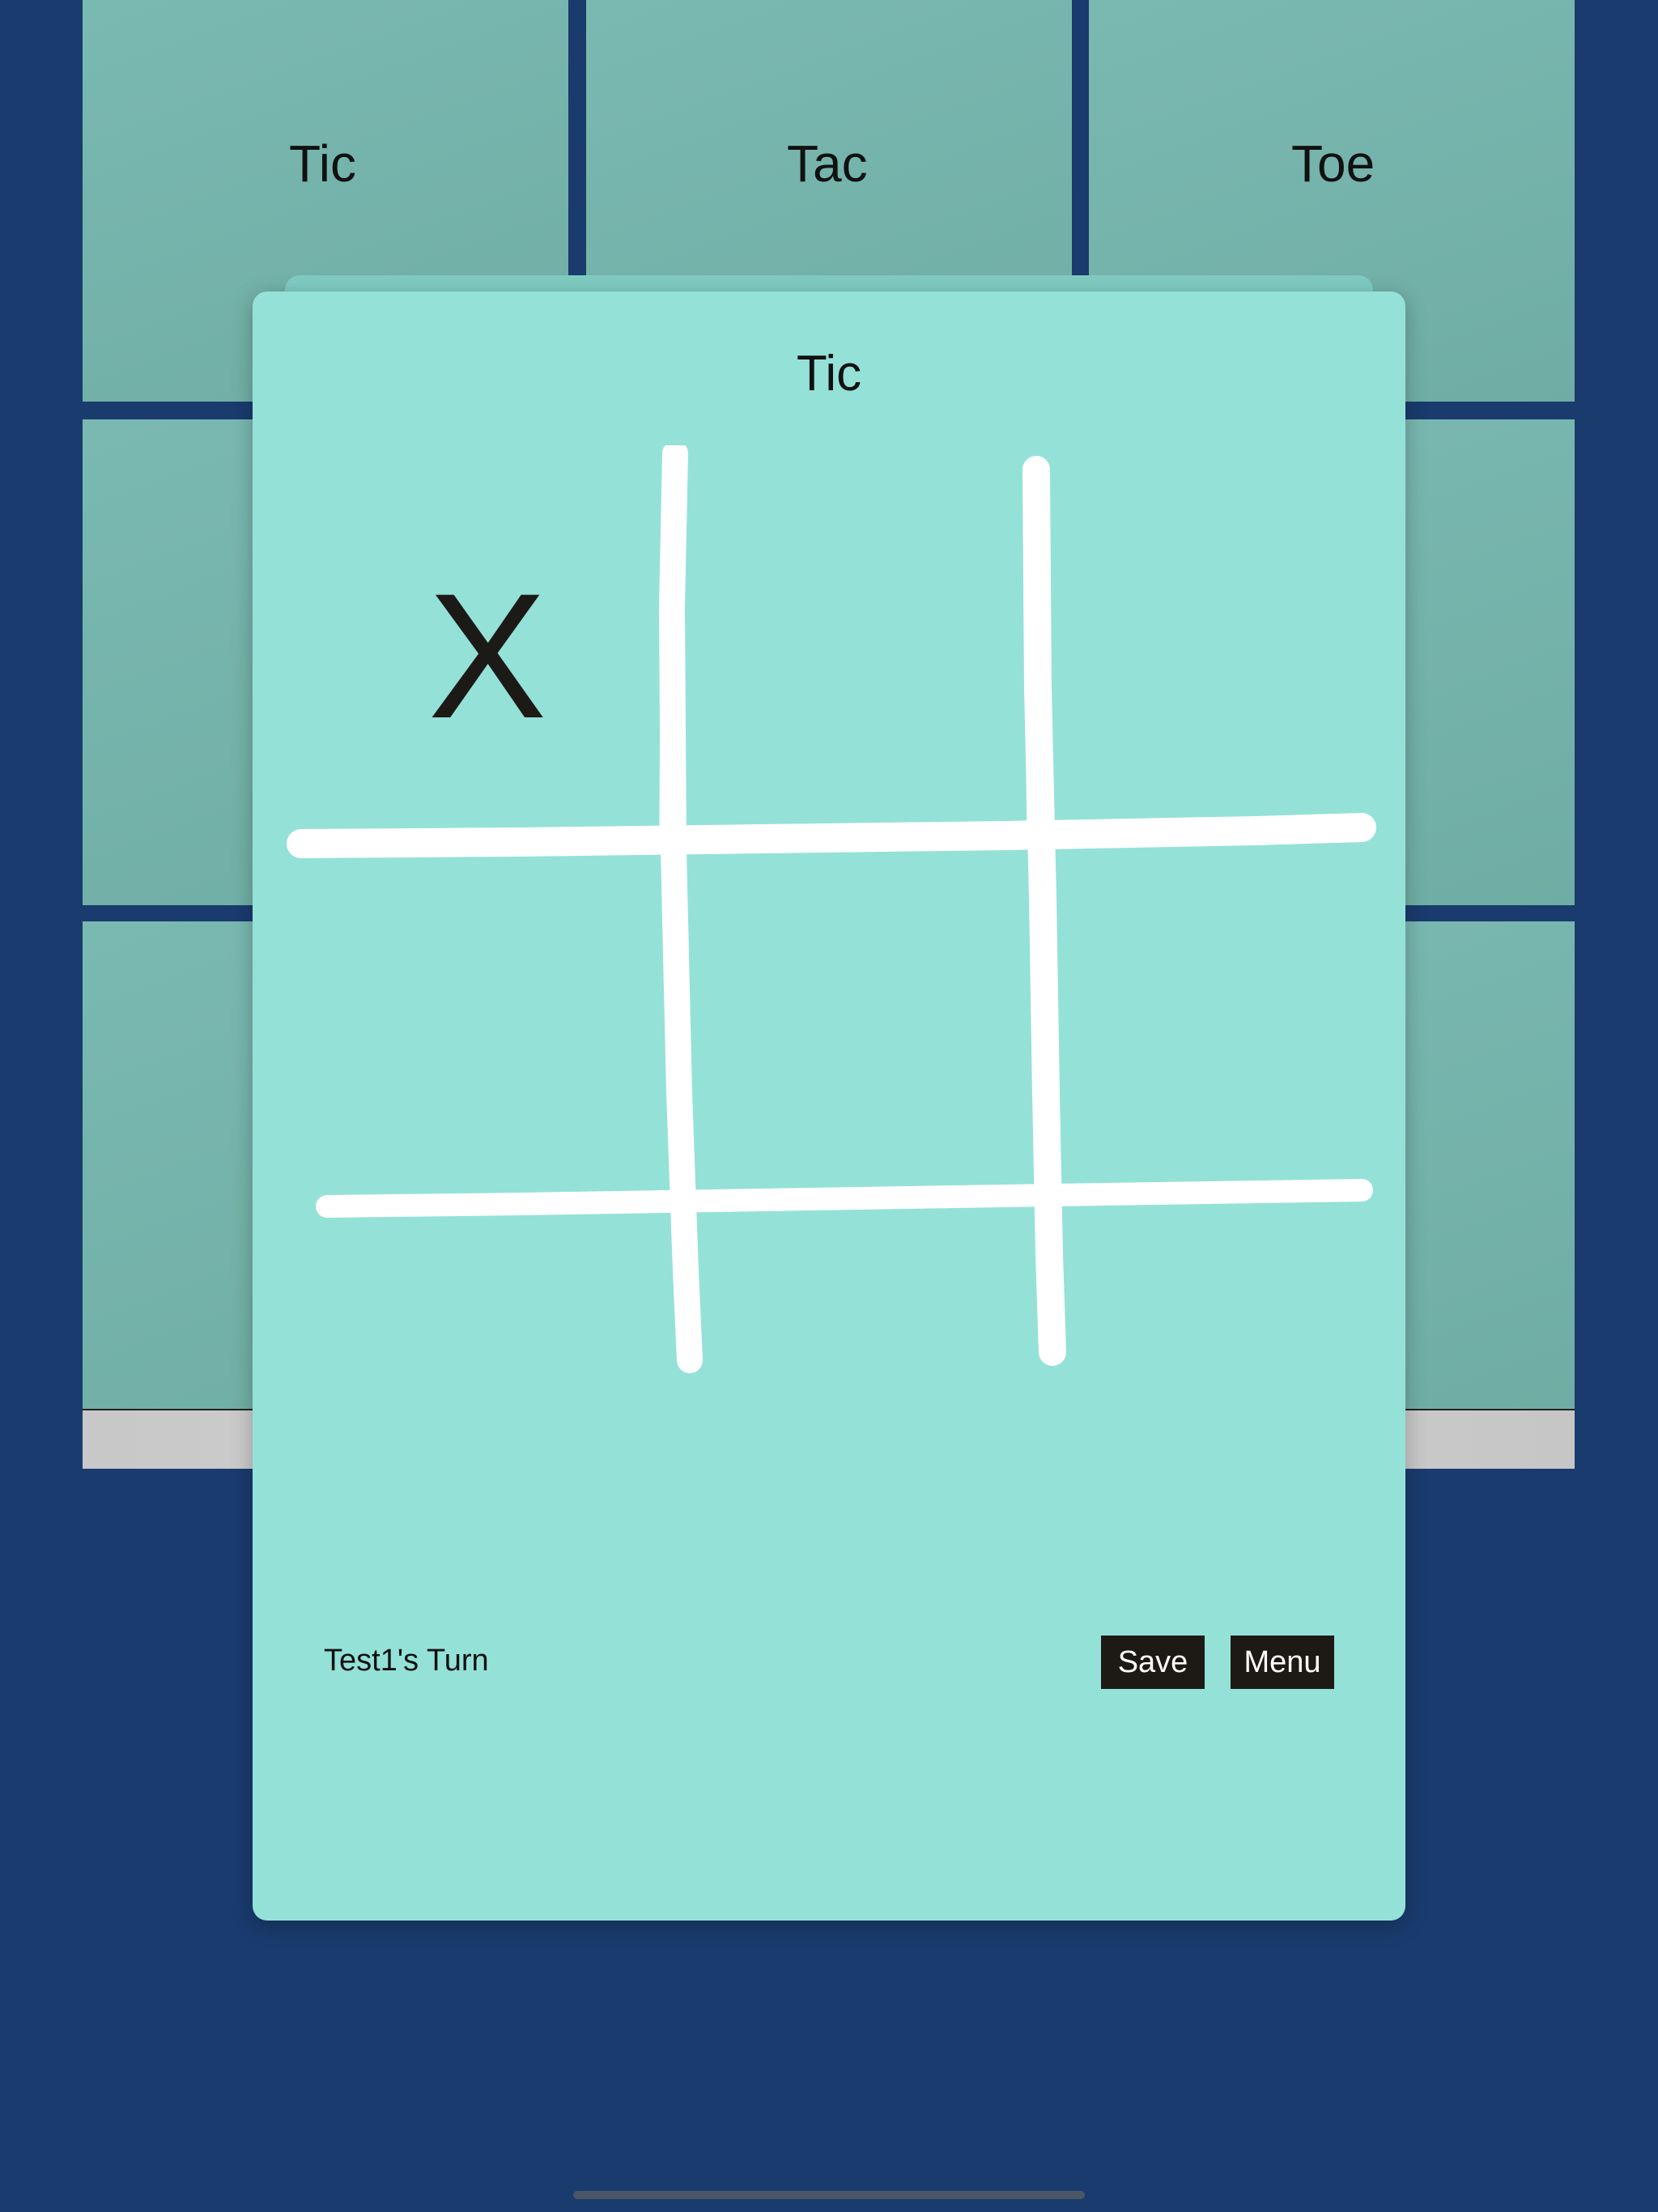 This screenshot has width=1658, height=2212. What do you see at coordinates (1333, 163) in the screenshot?
I see `background-cell-label: Toe` at bounding box center [1333, 163].